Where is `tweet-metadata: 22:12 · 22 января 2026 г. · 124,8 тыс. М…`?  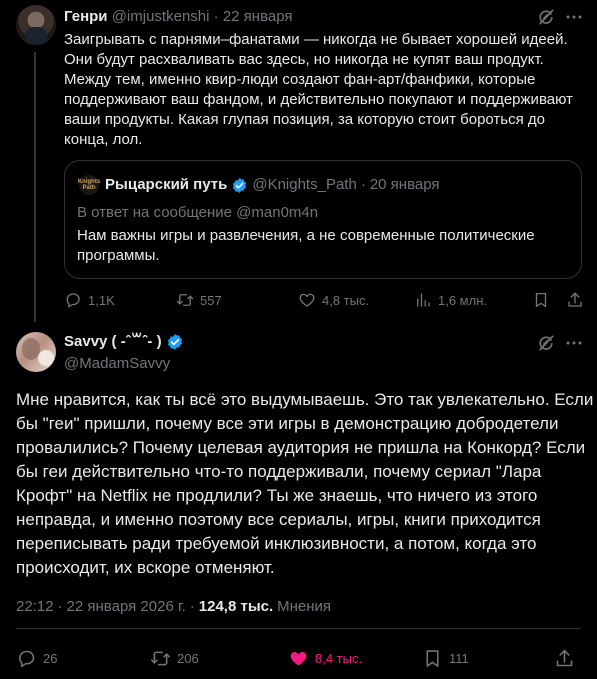
tweet-metadata: 22:12 · 22 января 2026 г. · 124,8 тыс. М… is located at coordinates (173, 607).